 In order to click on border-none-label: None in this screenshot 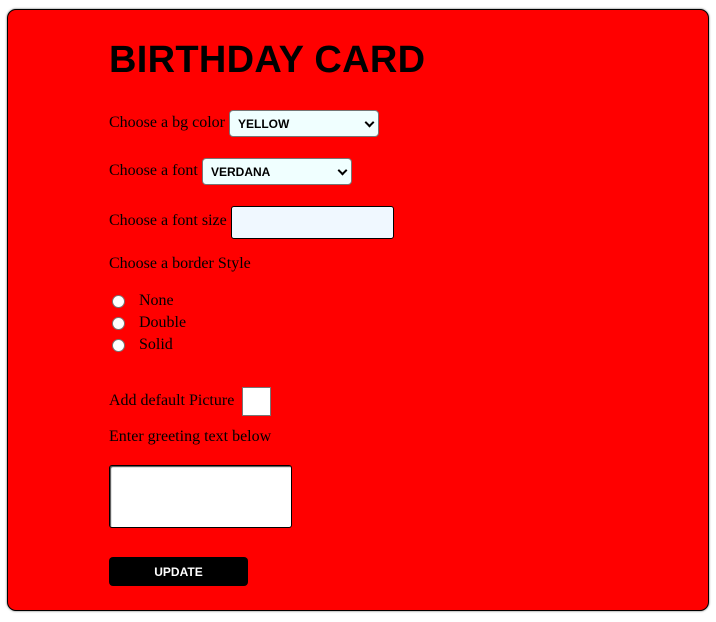, I will do `click(156, 300)`.